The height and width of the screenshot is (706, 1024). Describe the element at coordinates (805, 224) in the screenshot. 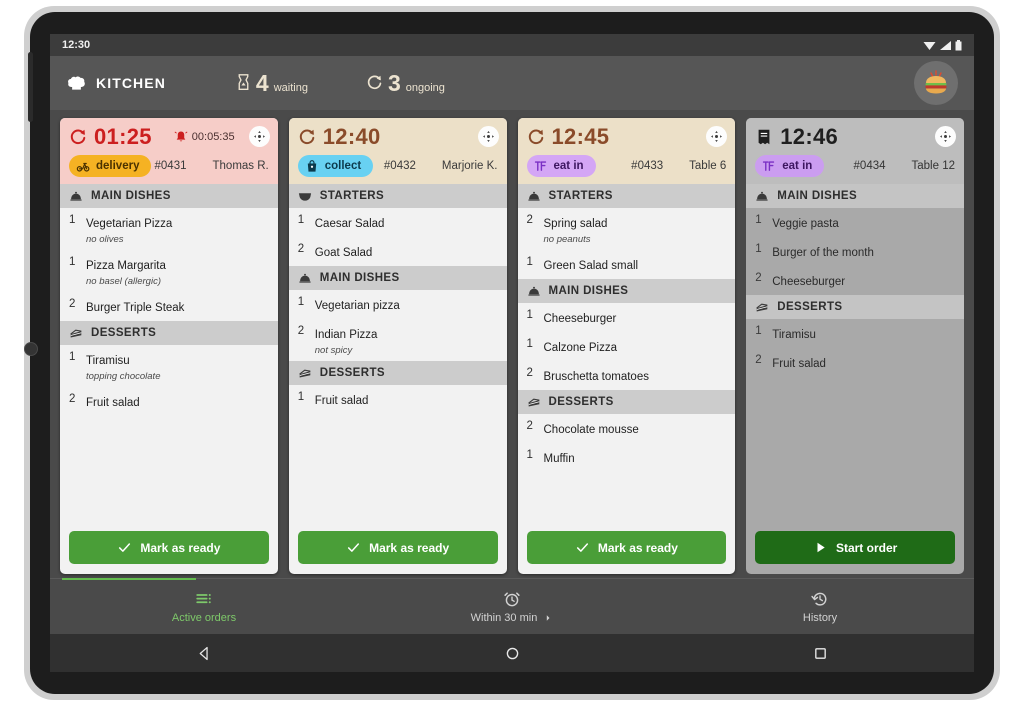

I see `order-item-name: Veggie pasta` at that location.